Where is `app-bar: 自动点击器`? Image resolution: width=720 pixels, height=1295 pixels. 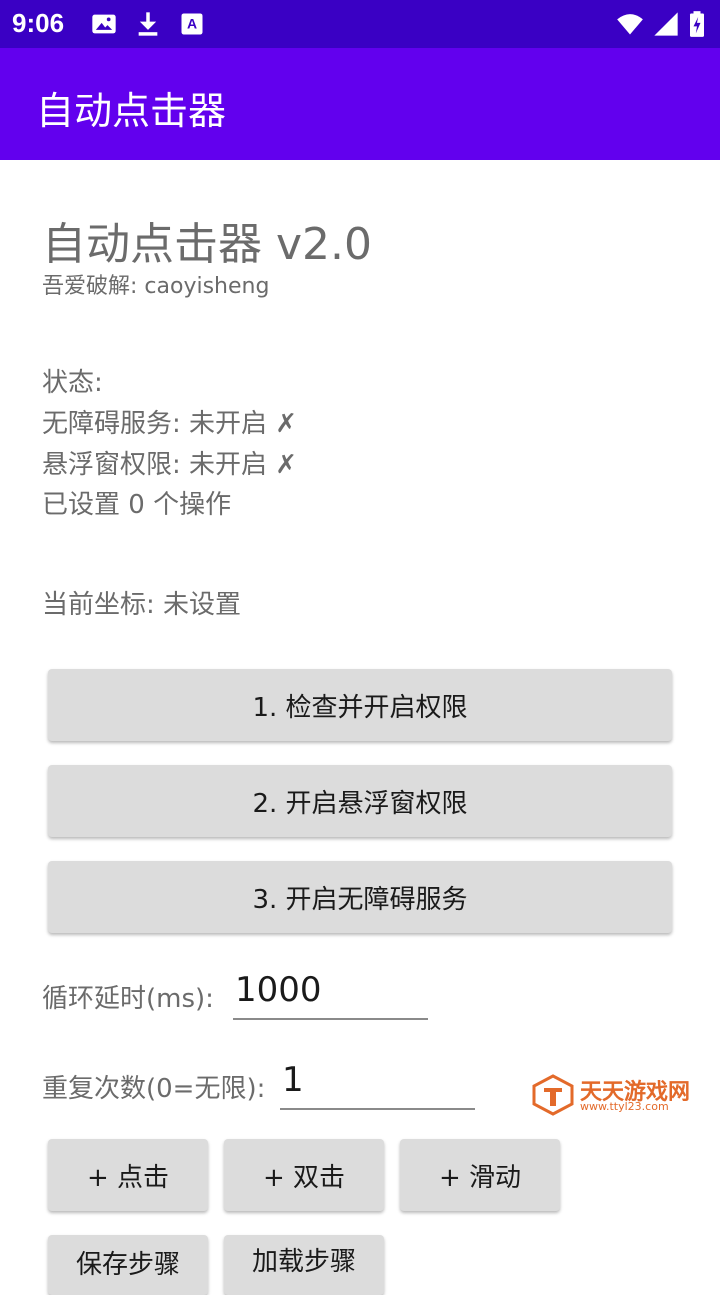
app-bar: 自动点击器 is located at coordinates (360, 104).